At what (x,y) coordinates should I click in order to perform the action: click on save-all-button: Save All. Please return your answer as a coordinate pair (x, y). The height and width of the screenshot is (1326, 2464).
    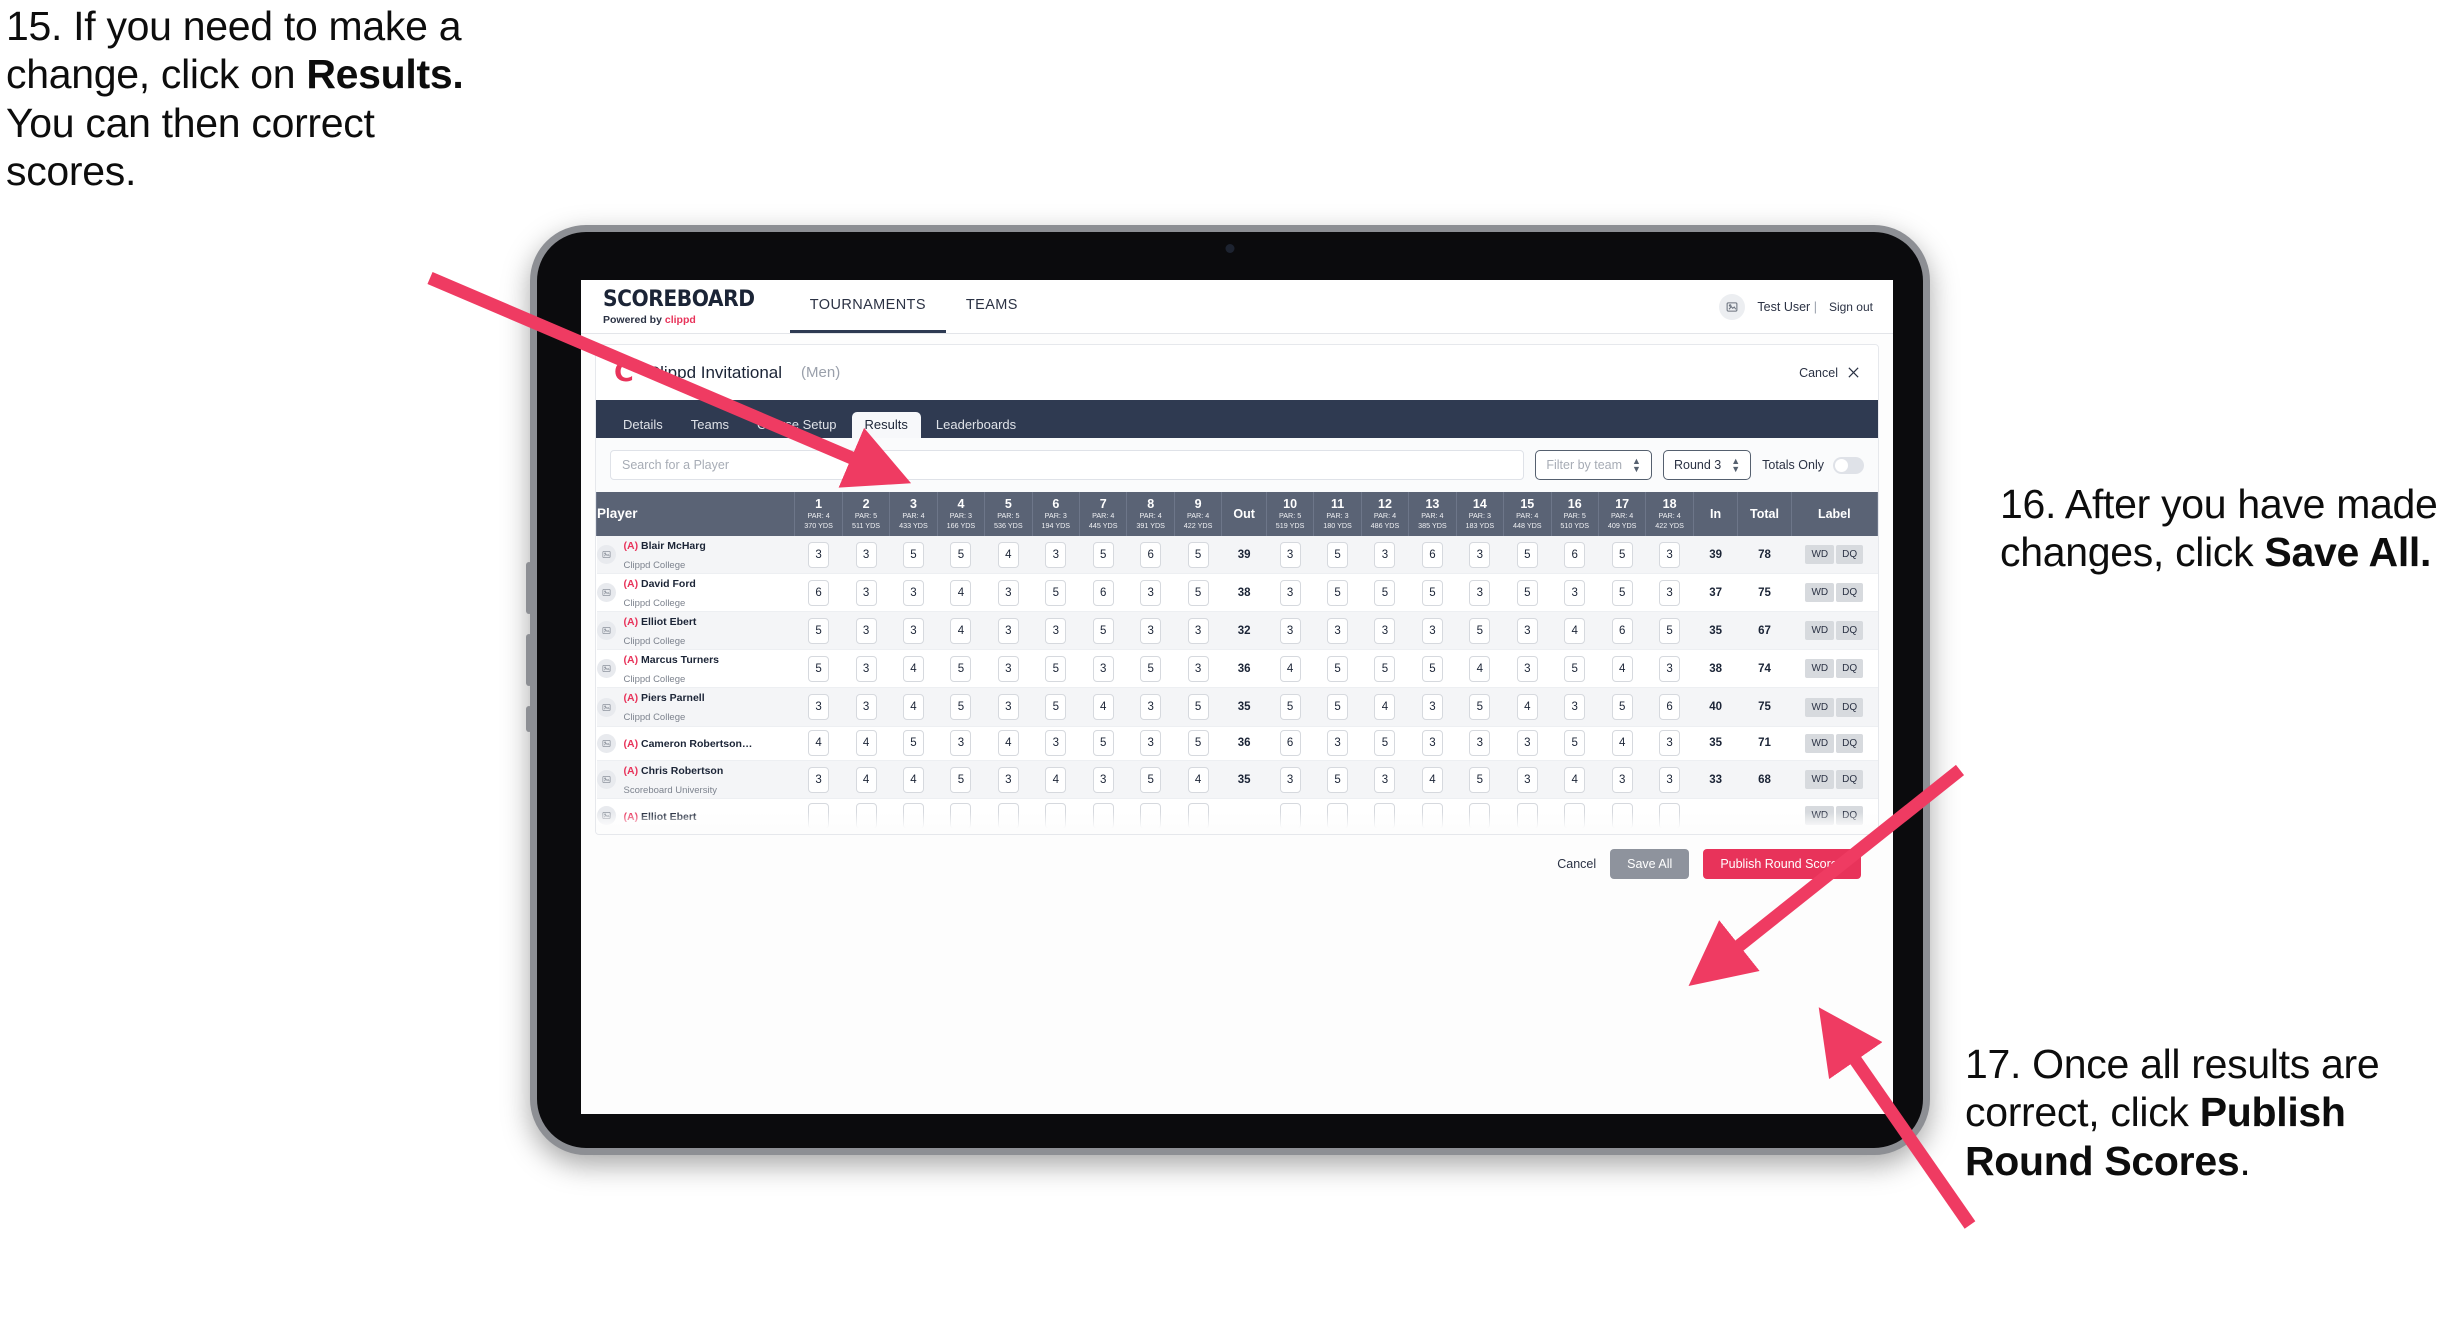
    Looking at the image, I should click on (1650, 863).